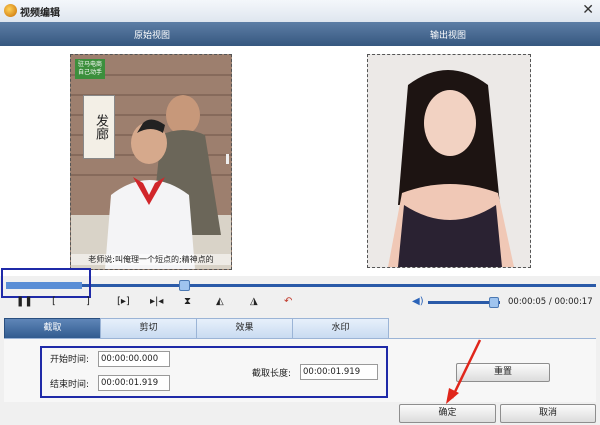 This screenshot has height=425, width=600. Describe the element at coordinates (300, 11) in the screenshot. I see `title-bar: 视频编辑 ✕` at that location.